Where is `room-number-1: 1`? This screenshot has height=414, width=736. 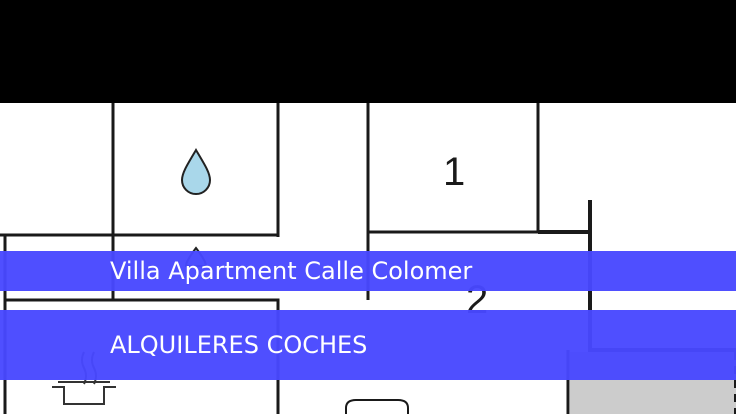 room-number-1: 1 is located at coordinates (454, 172).